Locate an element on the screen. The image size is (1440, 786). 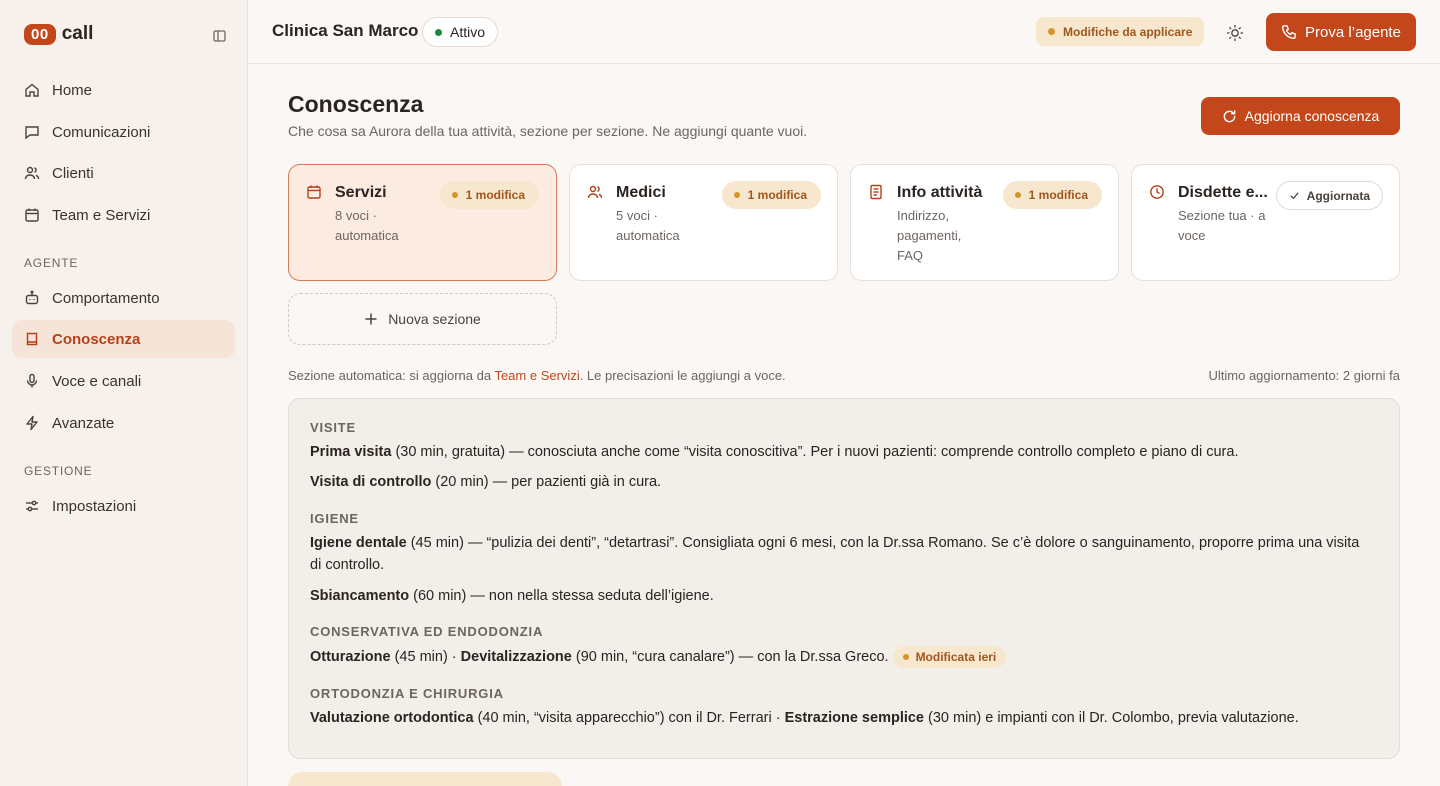
kb-entry-text: (20 min) — per pazienti già in cura. is located at coordinates (546, 482).